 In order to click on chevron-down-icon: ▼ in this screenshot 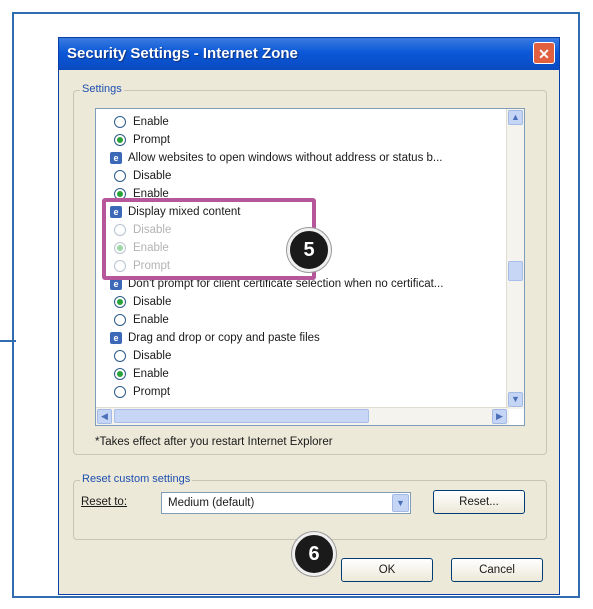, I will do `click(400, 503)`.